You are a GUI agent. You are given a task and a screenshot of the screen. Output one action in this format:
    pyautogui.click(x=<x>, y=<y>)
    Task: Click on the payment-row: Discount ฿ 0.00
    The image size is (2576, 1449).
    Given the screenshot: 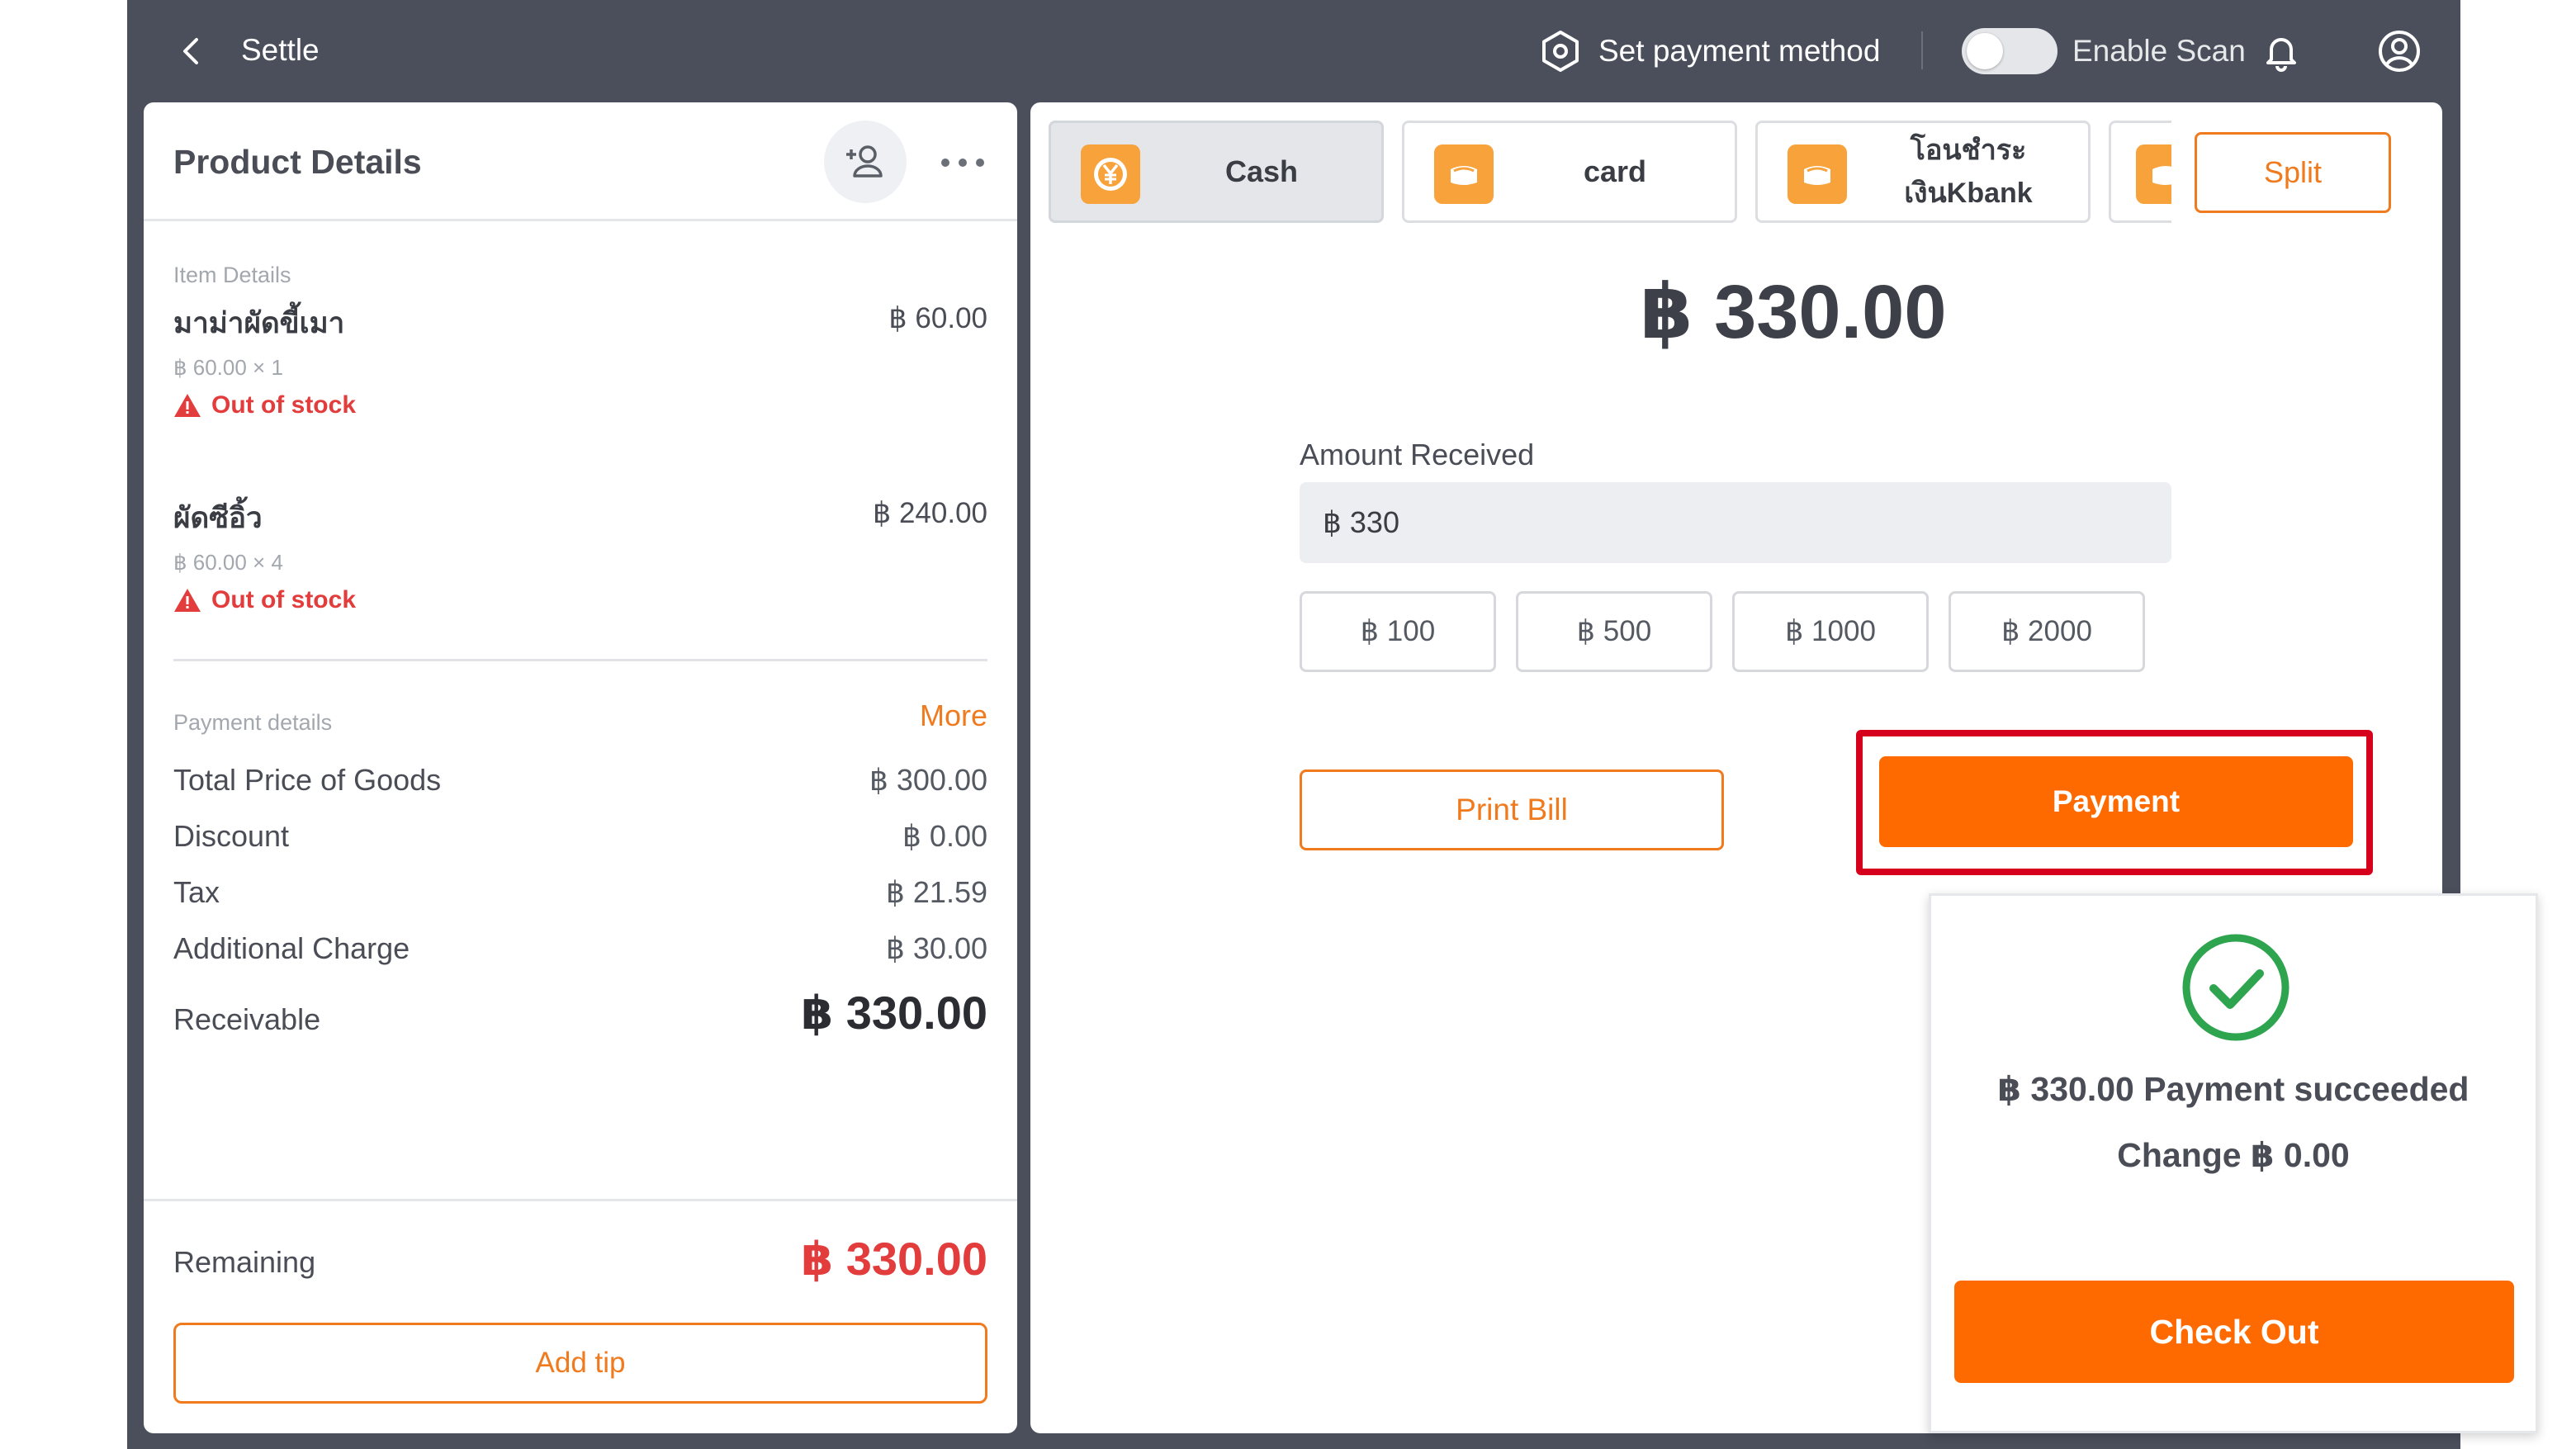 What is the action you would take?
    pyautogui.click(x=580, y=836)
    